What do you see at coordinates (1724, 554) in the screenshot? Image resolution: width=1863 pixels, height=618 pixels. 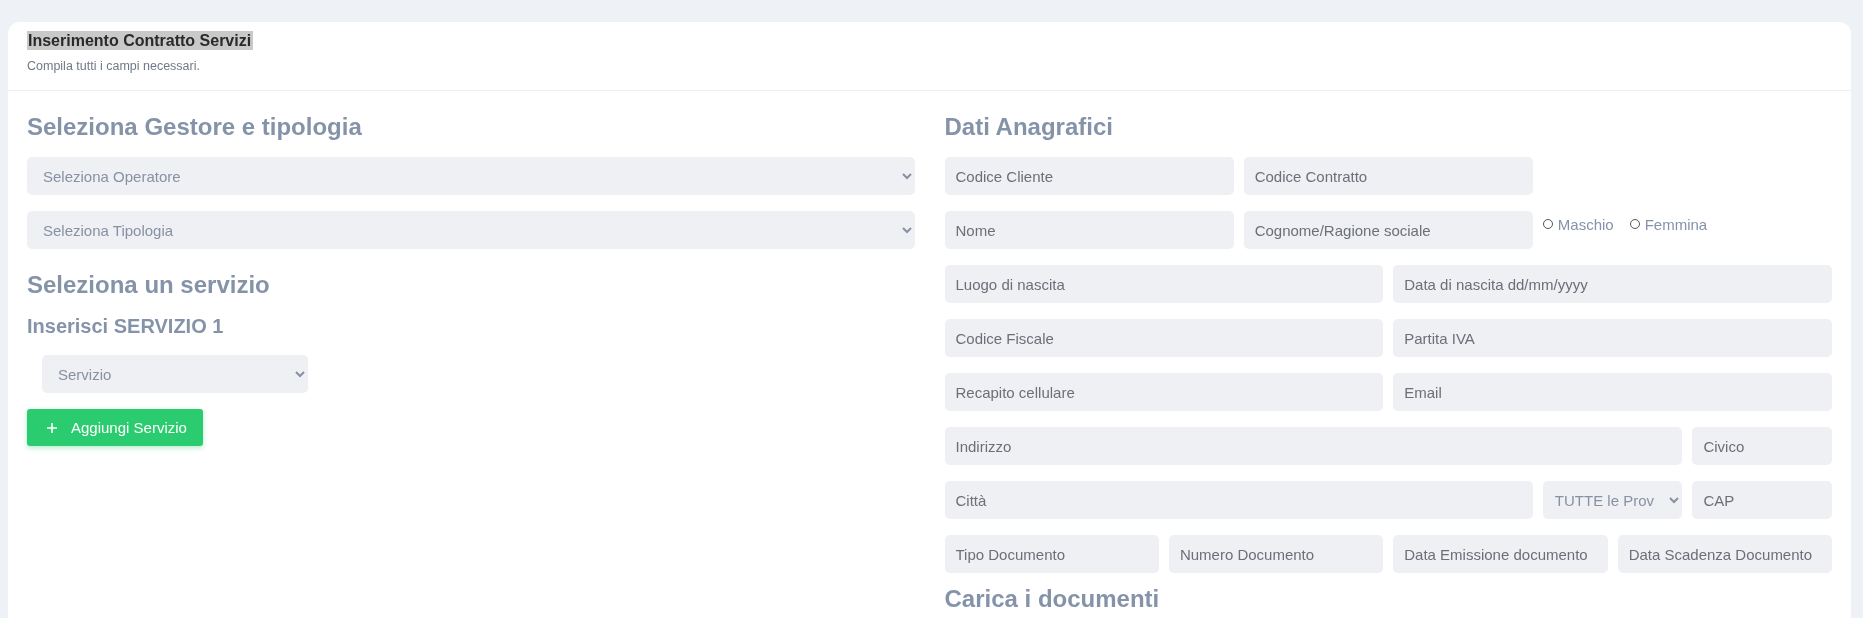 I see `input-field: Data Scadenza Documento` at bounding box center [1724, 554].